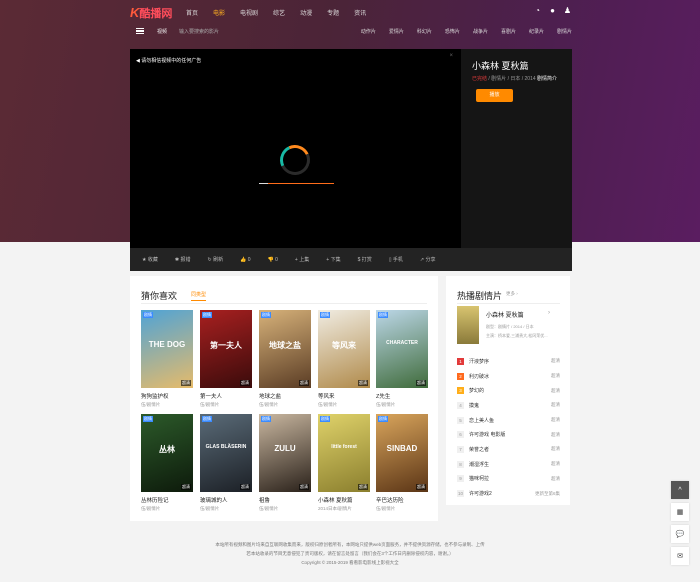  What do you see at coordinates (424, 31) in the screenshot?
I see `category-scifi: 科幻片` at bounding box center [424, 31].